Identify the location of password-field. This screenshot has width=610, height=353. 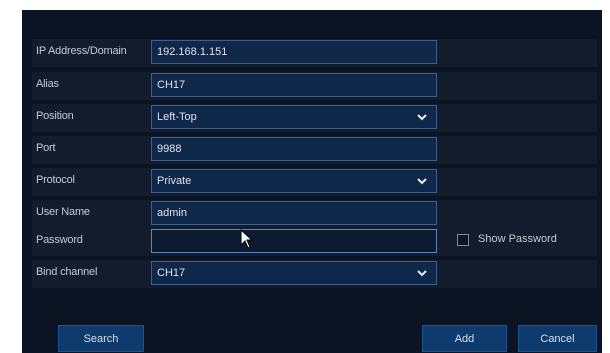
(294, 241).